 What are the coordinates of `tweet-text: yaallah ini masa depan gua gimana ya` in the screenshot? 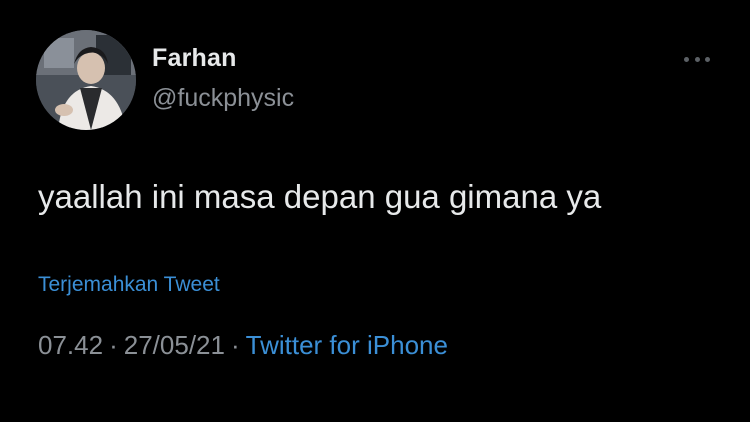 It's located at (320, 196).